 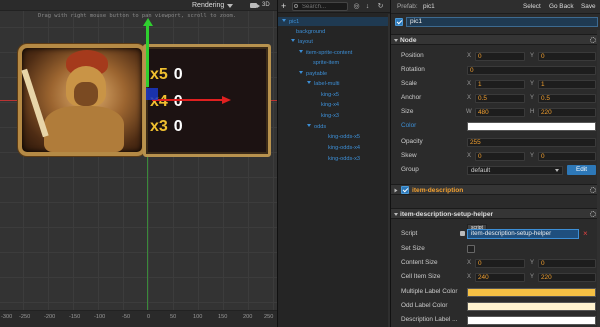 I want to click on multiple-label-color-label: Multiple Label Color, so click(x=429, y=291).